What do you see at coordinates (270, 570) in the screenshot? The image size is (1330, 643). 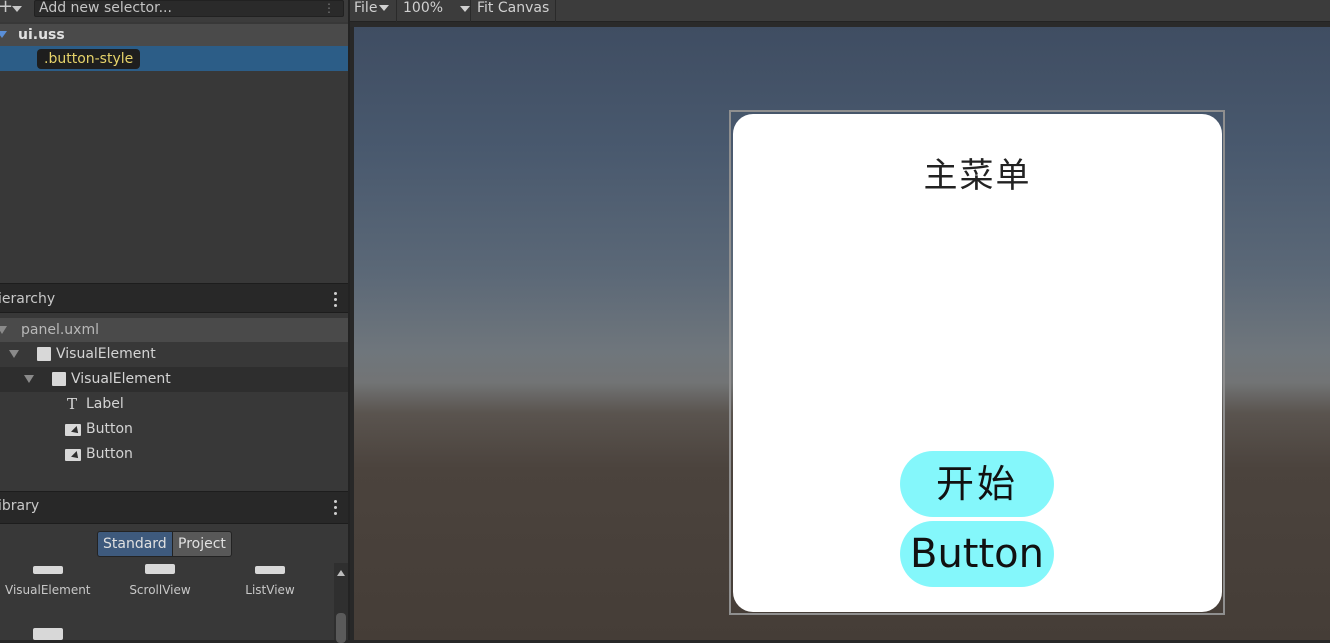 I see `listview-icon` at bounding box center [270, 570].